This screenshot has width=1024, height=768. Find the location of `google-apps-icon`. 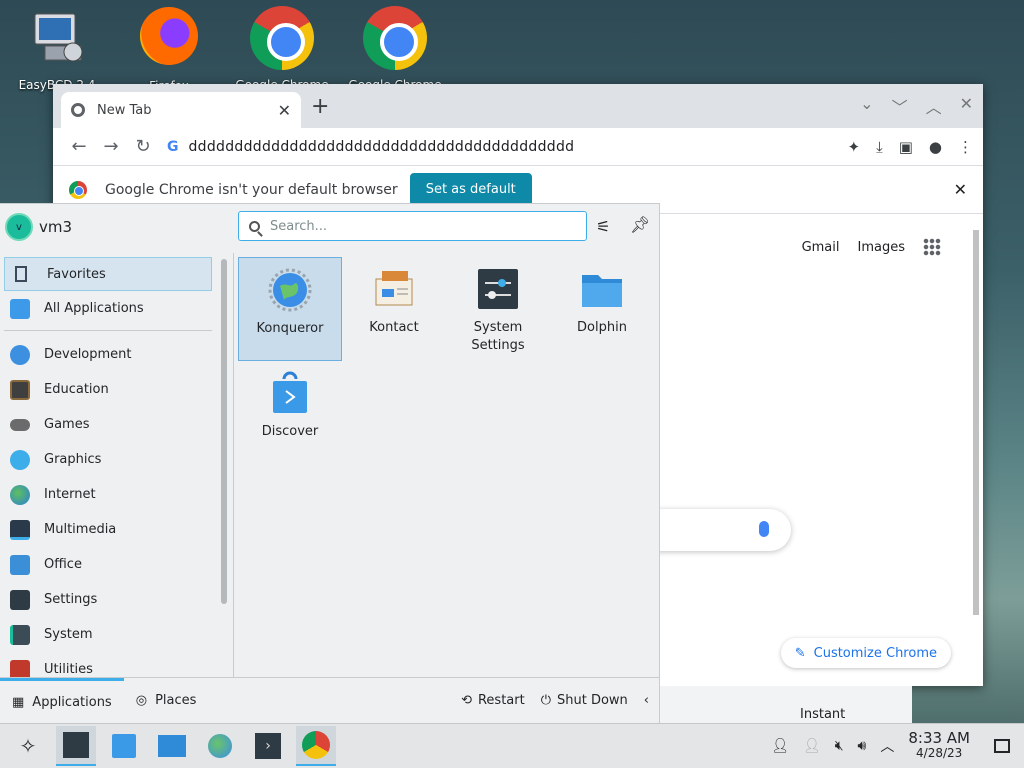

google-apps-icon is located at coordinates (932, 247).